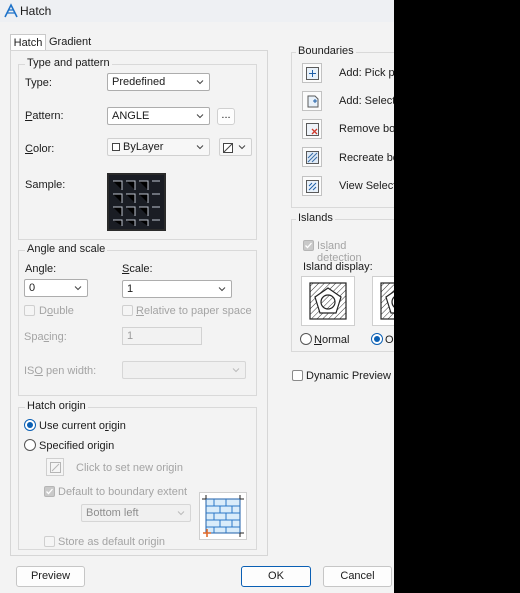 The image size is (520, 593). I want to click on origin-position-dropdown: Bottom left, so click(136, 513).